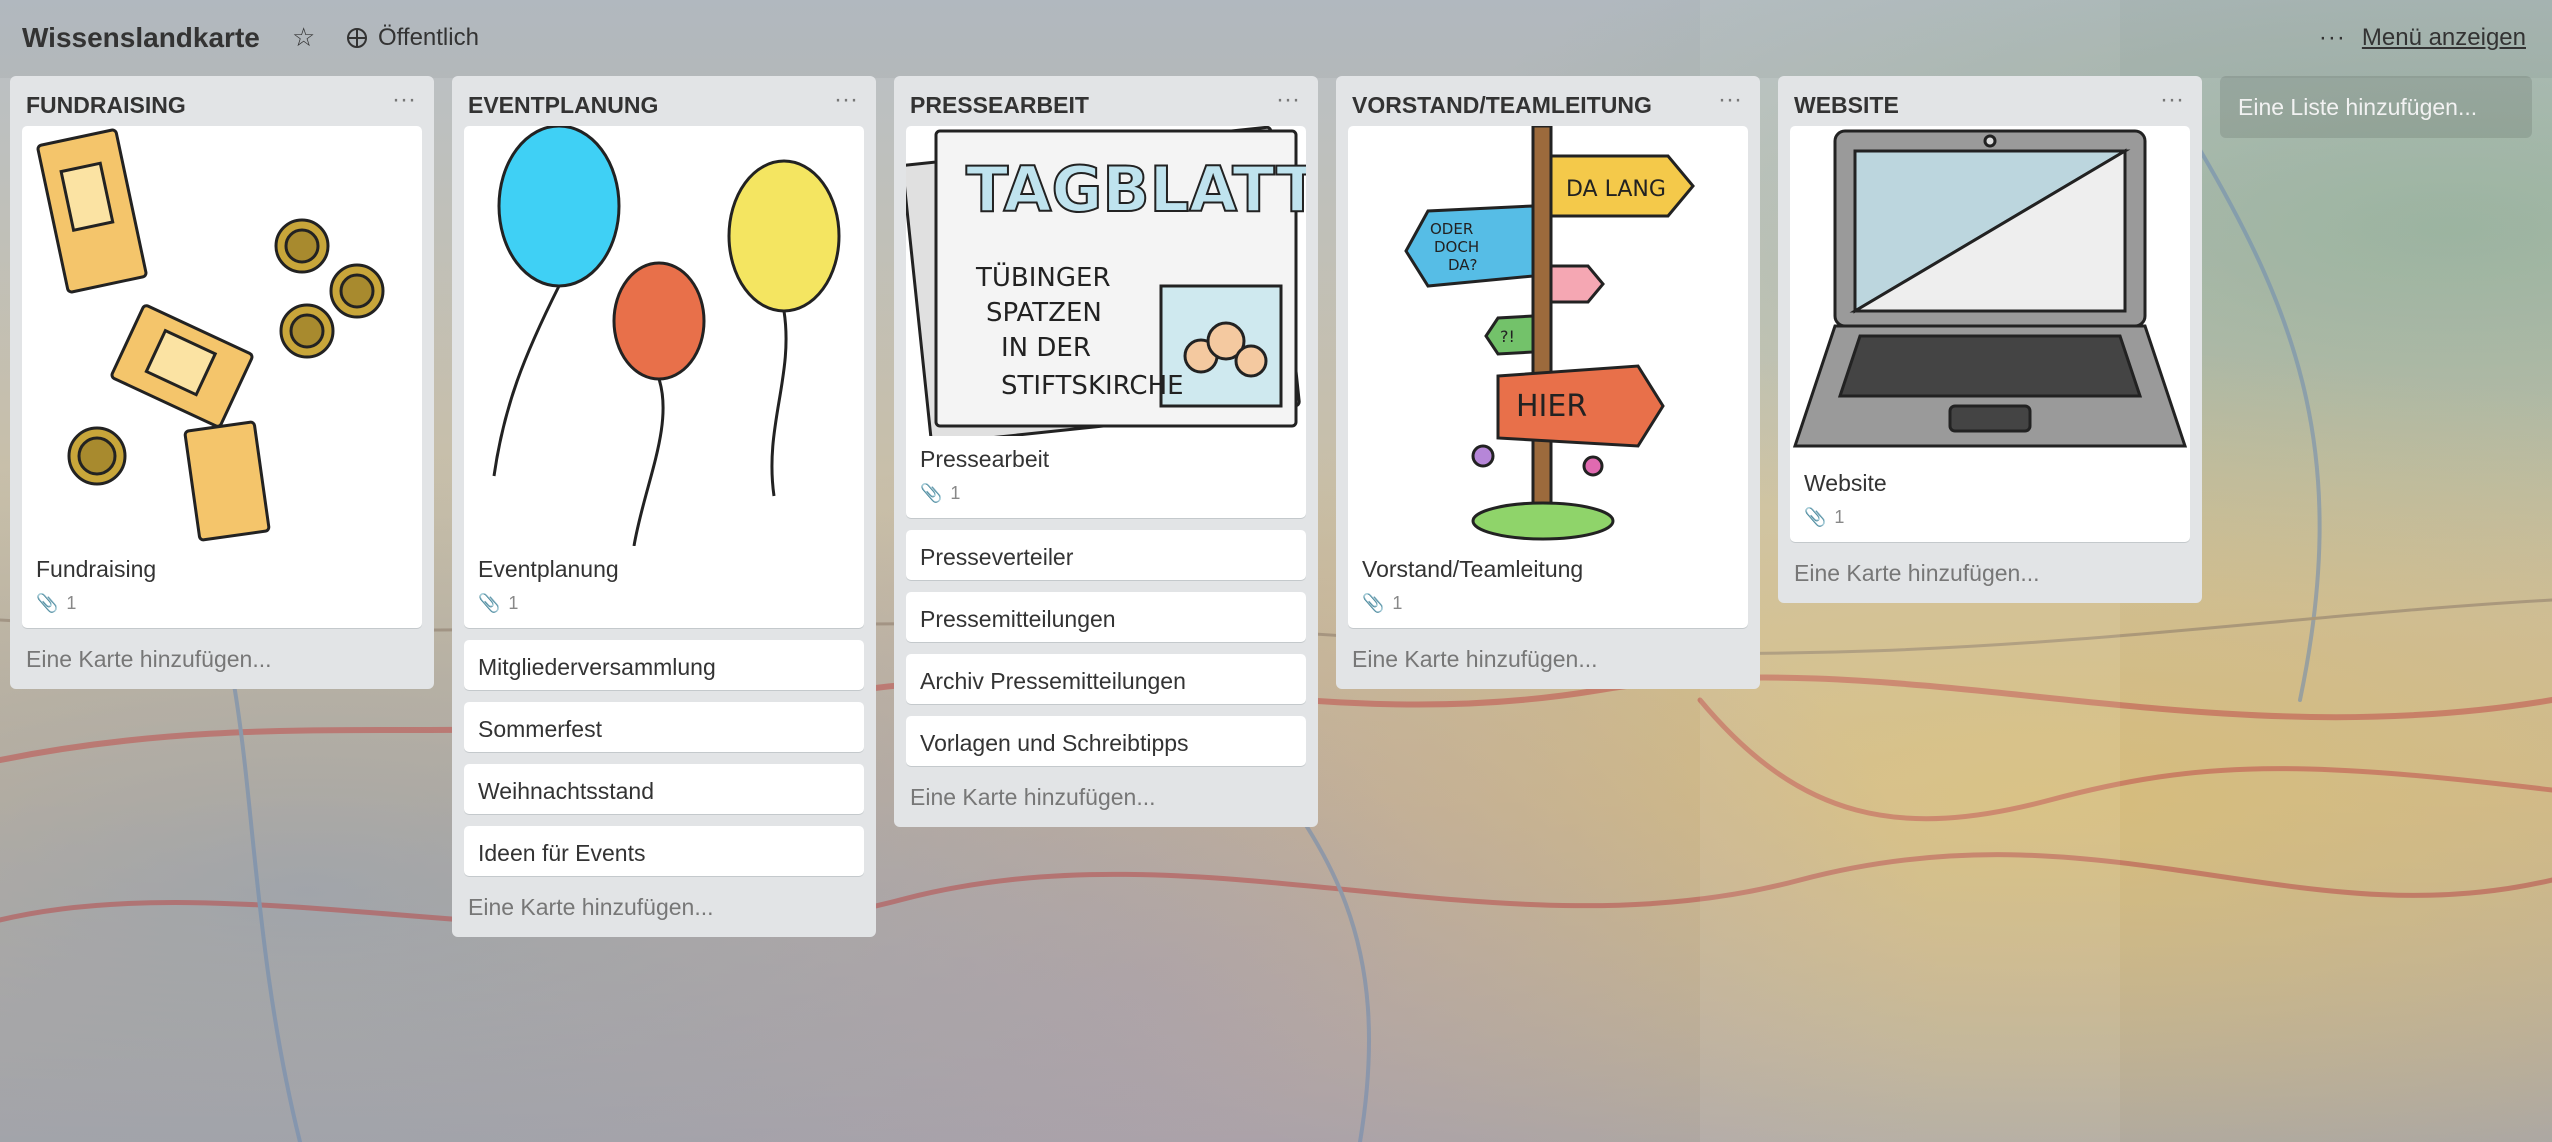 The width and height of the screenshot is (2552, 1142). Describe the element at coordinates (210, 335) in the screenshot. I see `money-illustration` at that location.